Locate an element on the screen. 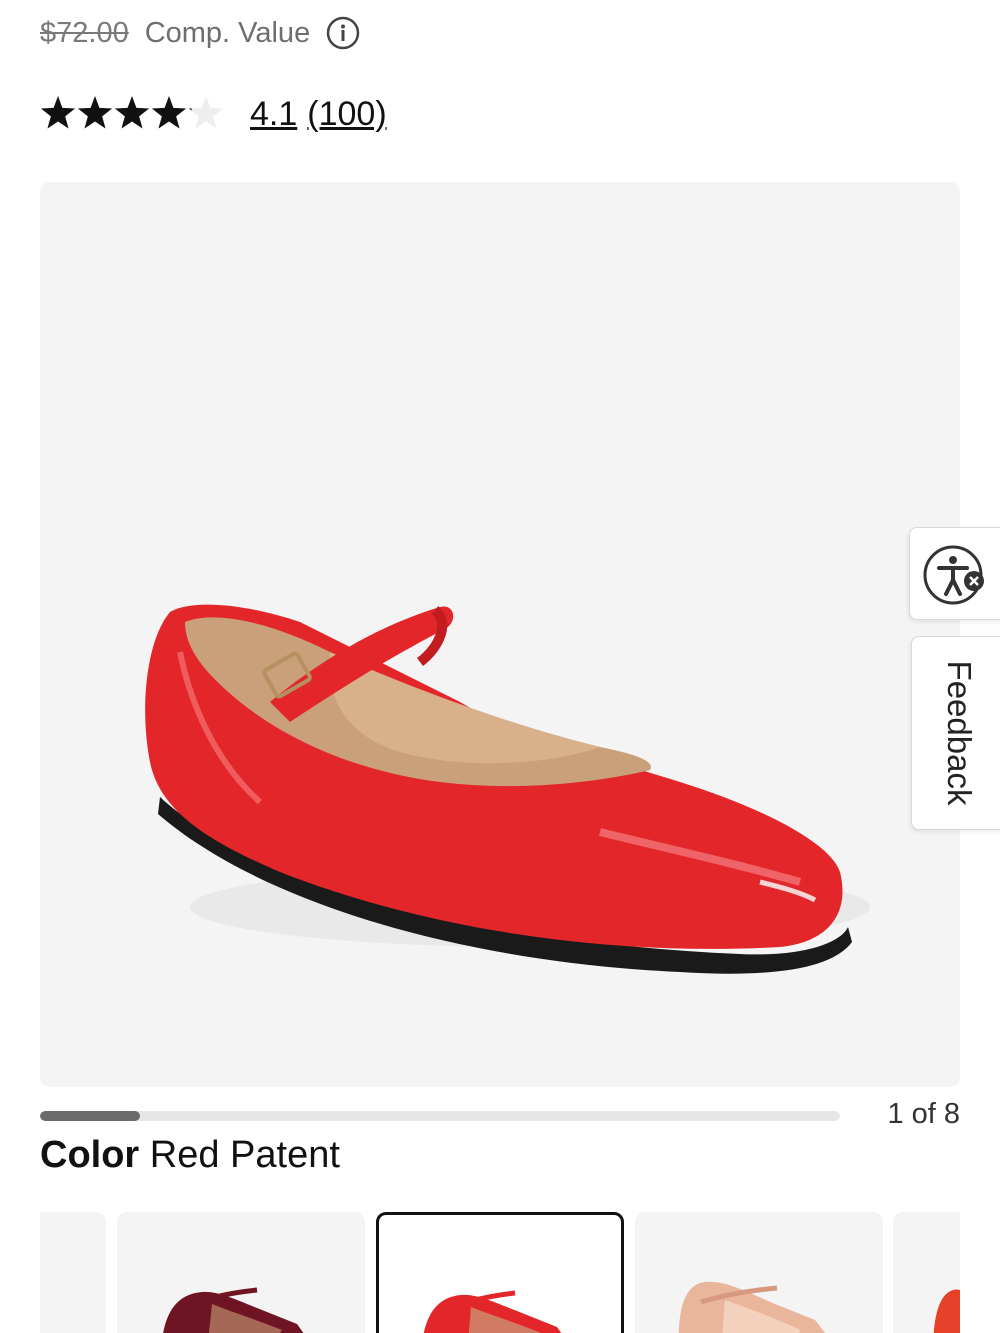 The height and width of the screenshot is (1333, 1000). image-counter: 1 of 8 is located at coordinates (923, 1114).